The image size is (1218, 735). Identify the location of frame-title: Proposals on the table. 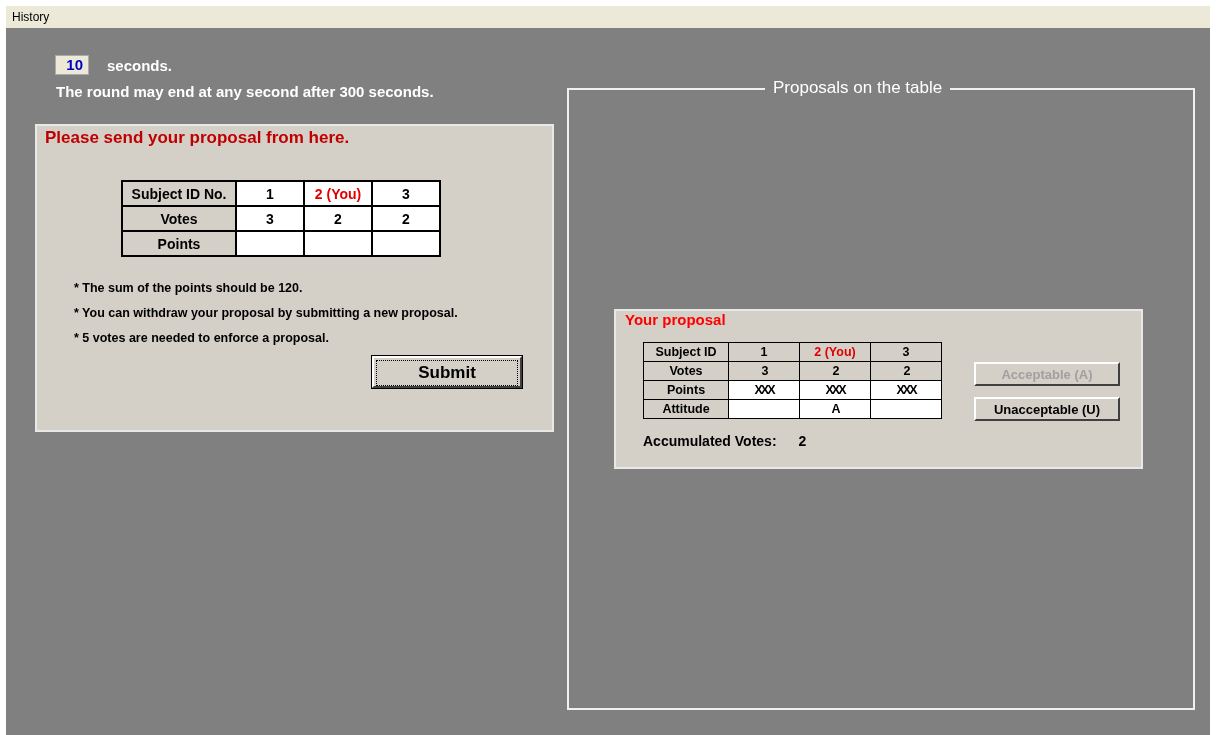
(858, 88).